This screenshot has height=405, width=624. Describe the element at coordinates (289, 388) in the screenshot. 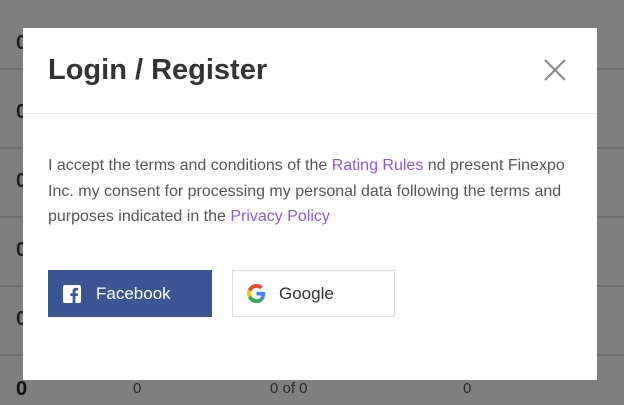

I see `footer-cell: 0 of 0` at that location.